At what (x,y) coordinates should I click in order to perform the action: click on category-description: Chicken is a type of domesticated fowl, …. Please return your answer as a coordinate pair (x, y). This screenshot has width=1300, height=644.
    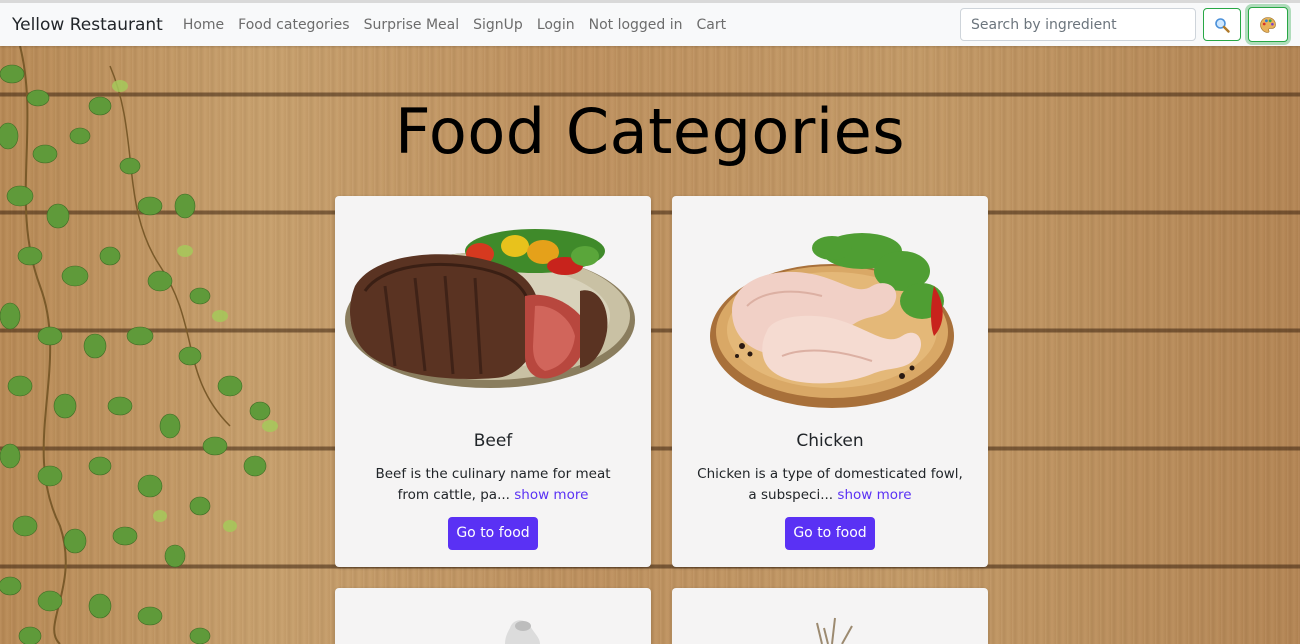
    Looking at the image, I should click on (830, 485).